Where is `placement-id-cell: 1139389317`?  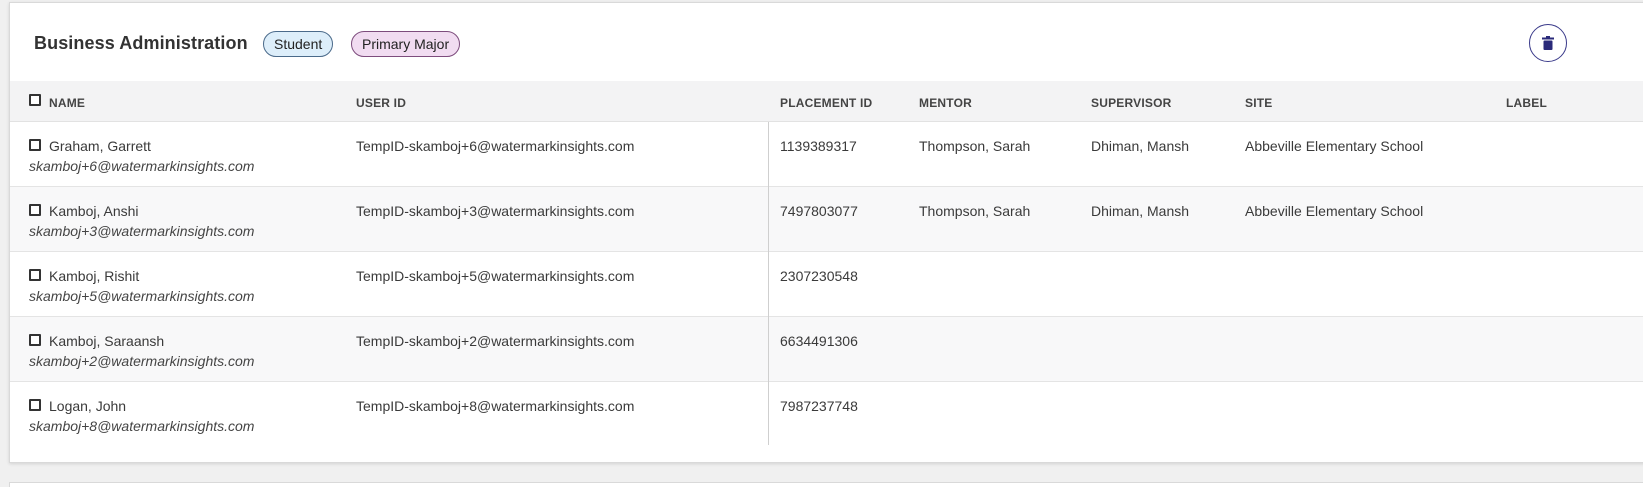 placement-id-cell: 1139389317 is located at coordinates (818, 146).